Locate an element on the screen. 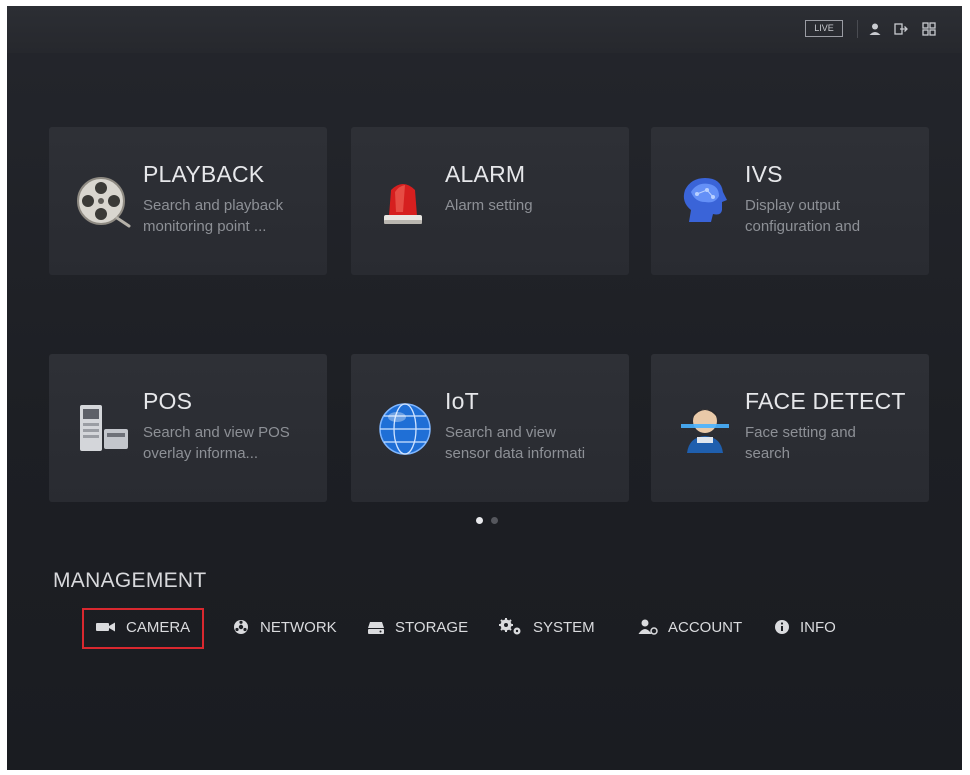  logout-icon is located at coordinates (901, 29).